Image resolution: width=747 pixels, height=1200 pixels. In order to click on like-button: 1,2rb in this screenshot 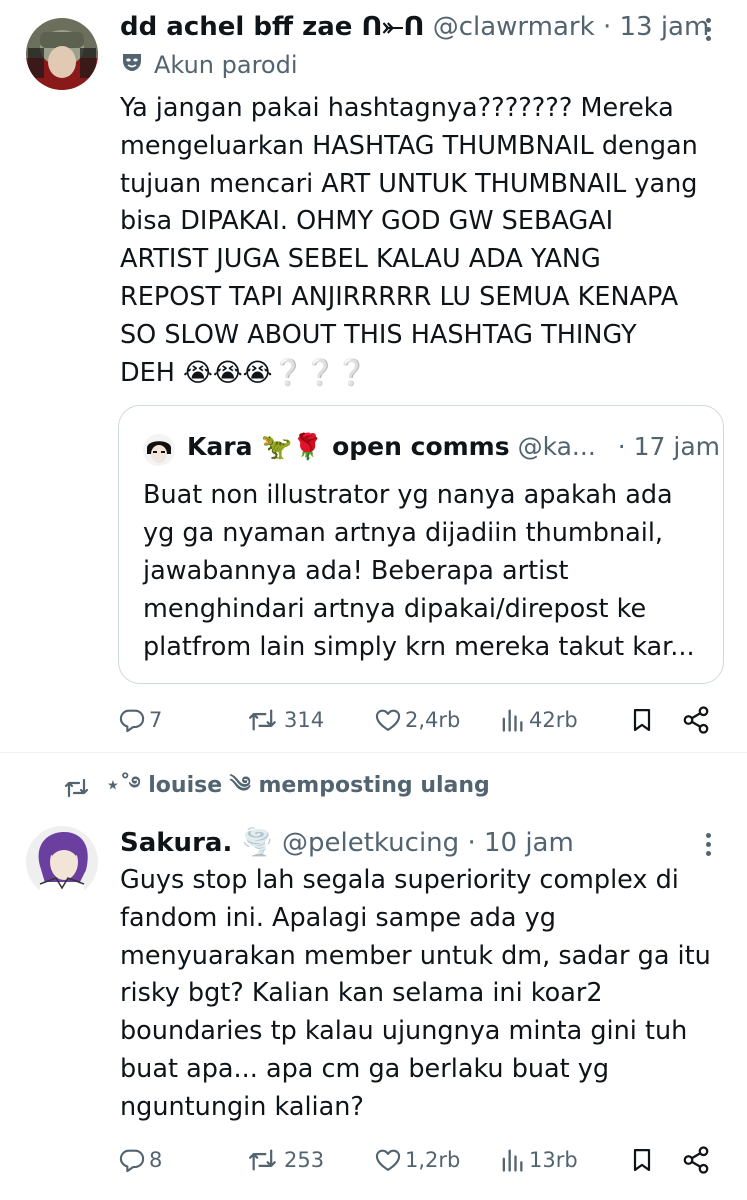, I will do `click(417, 1160)`.